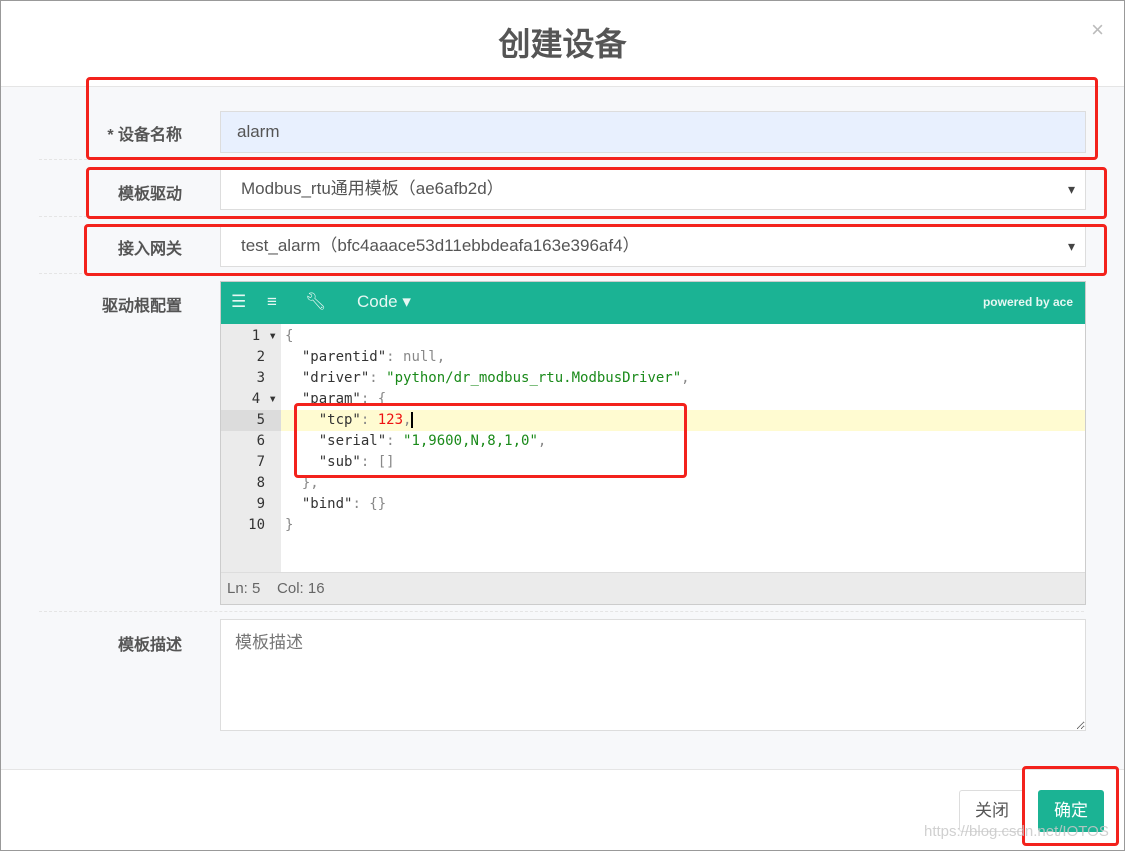 Image resolution: width=1125 pixels, height=852 pixels. I want to click on label-config: 驱动根配置, so click(141, 306).